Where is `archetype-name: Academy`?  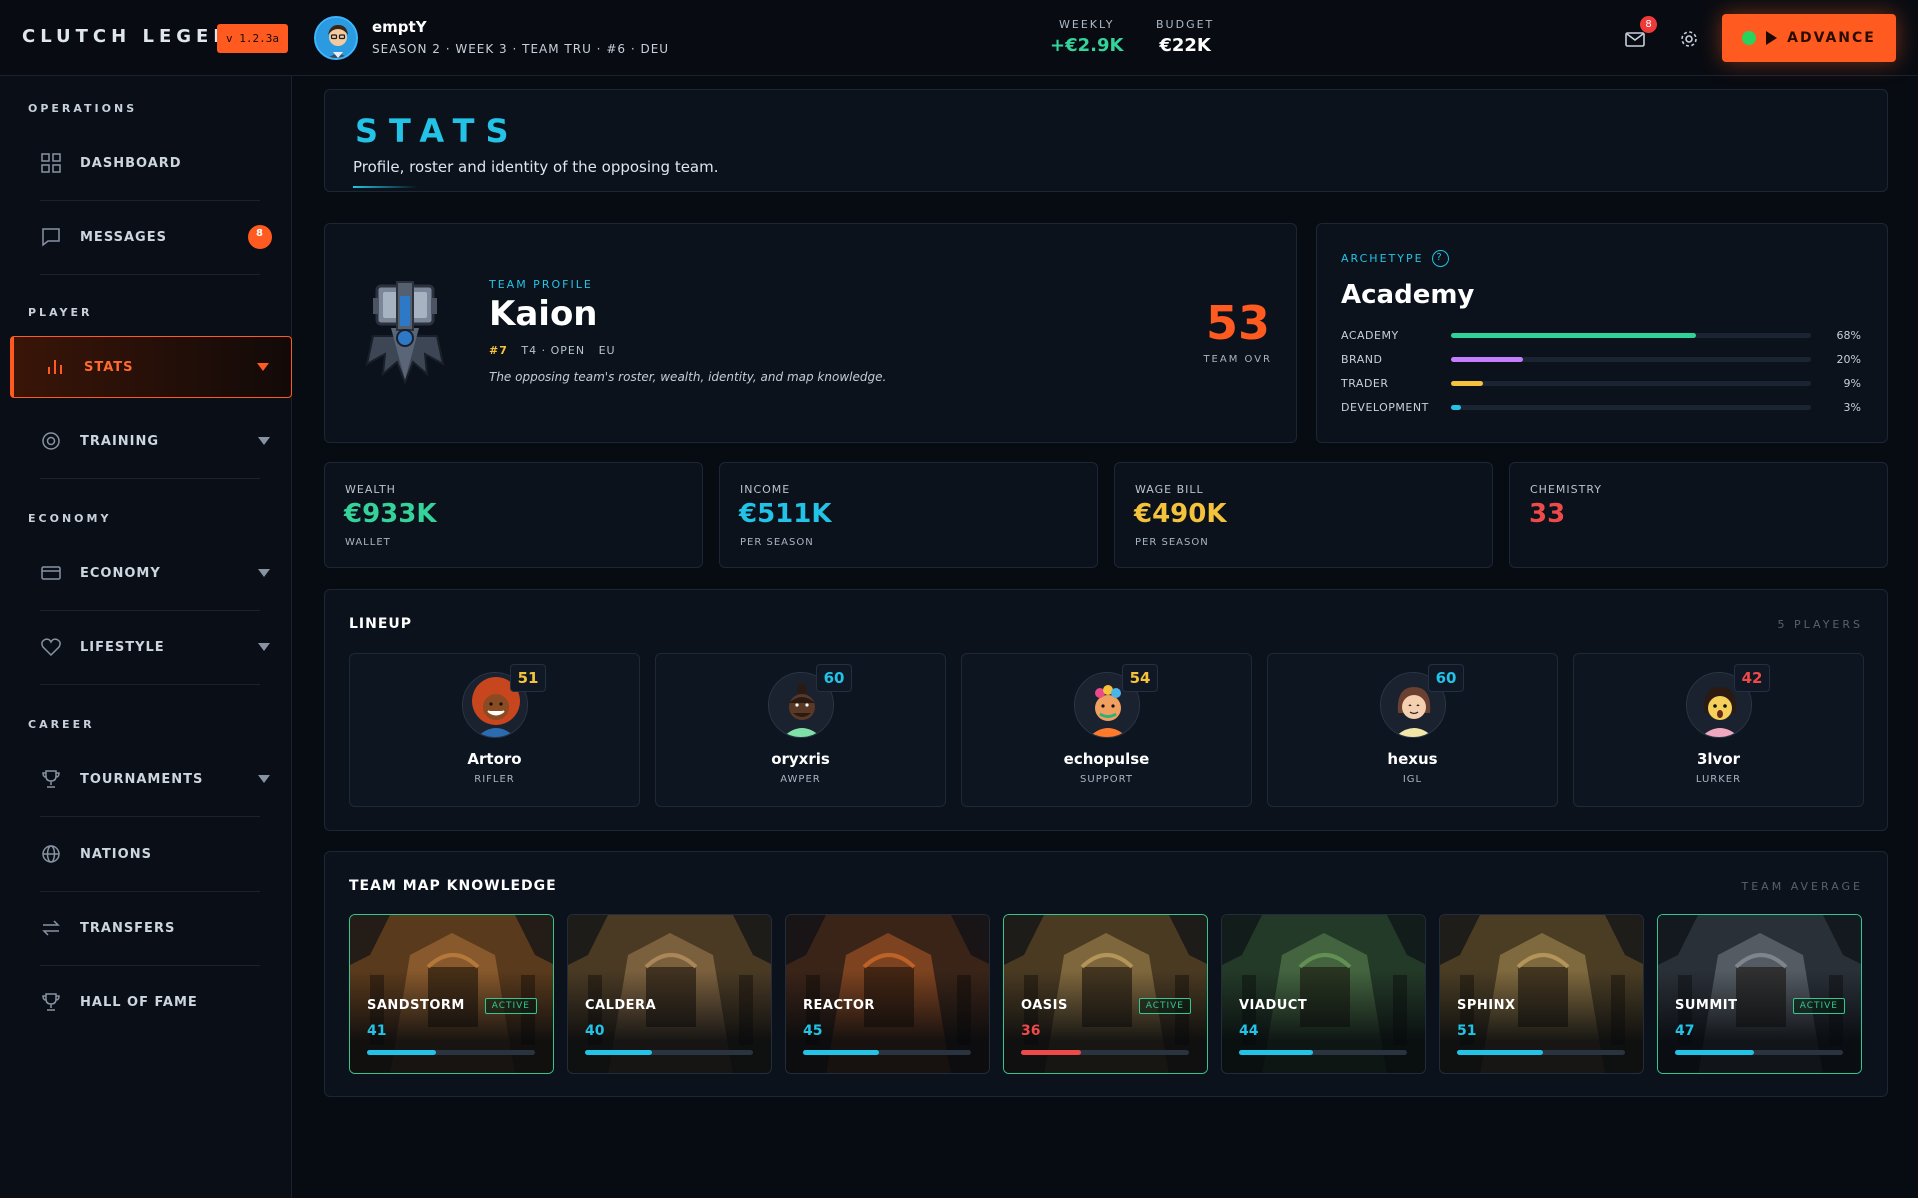 archetype-name: Academy is located at coordinates (1408, 295).